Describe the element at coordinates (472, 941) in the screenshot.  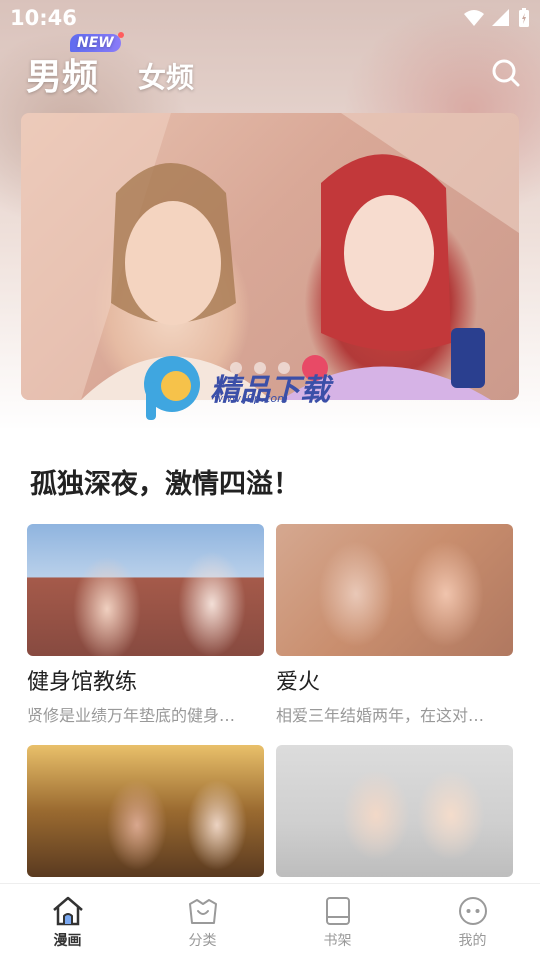
I see `nav-label: 我的` at that location.